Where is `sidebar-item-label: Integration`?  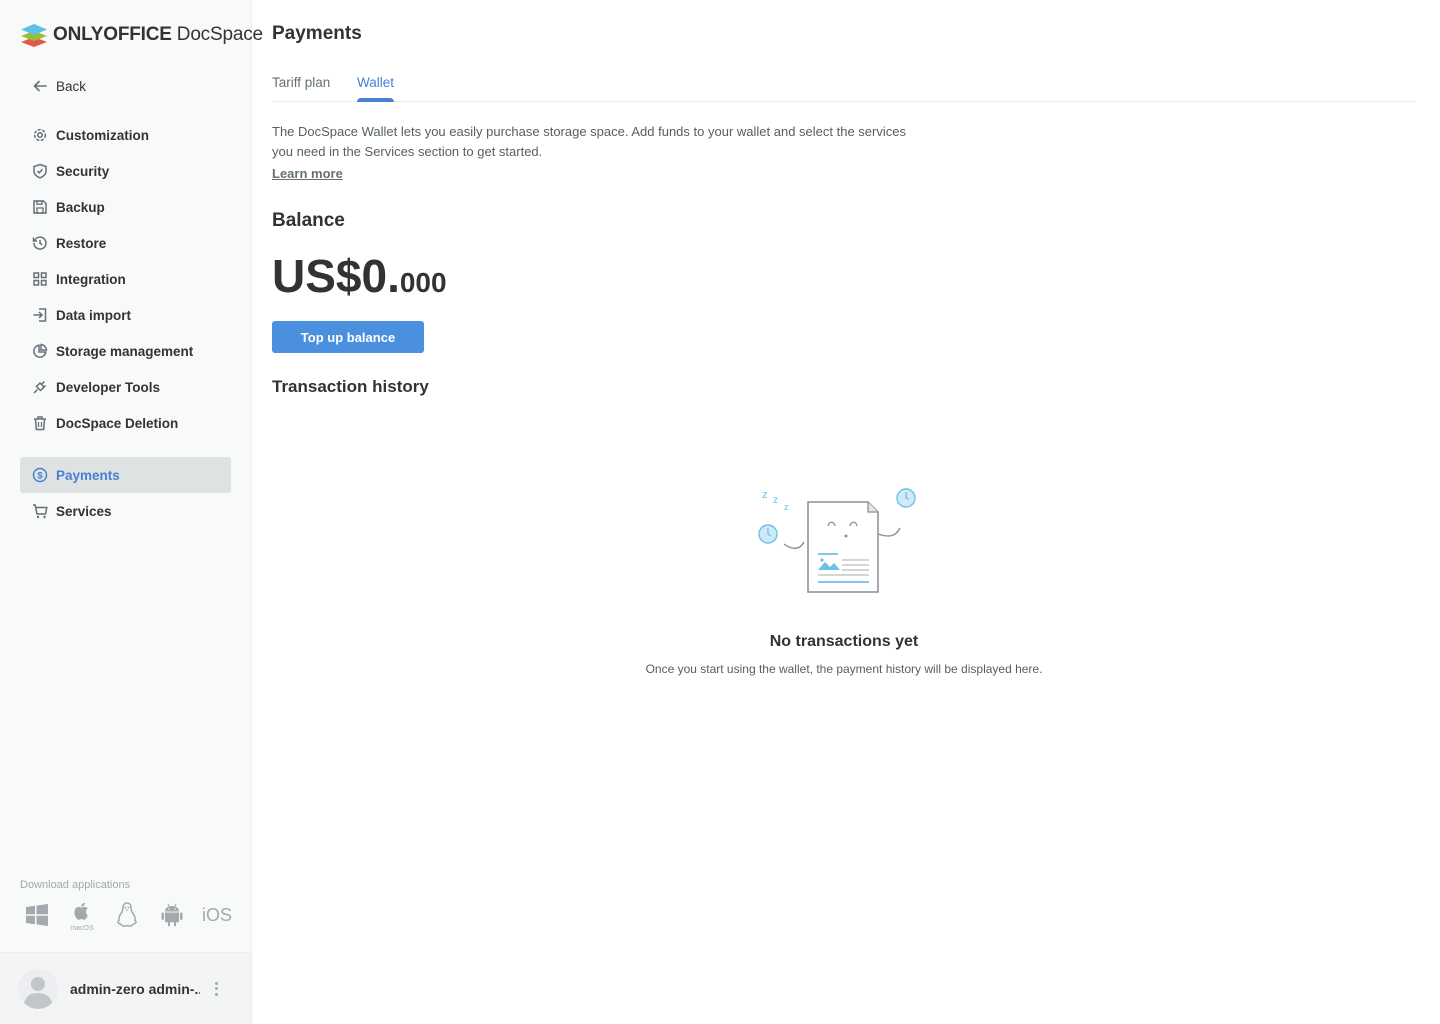 sidebar-item-label: Integration is located at coordinates (91, 279).